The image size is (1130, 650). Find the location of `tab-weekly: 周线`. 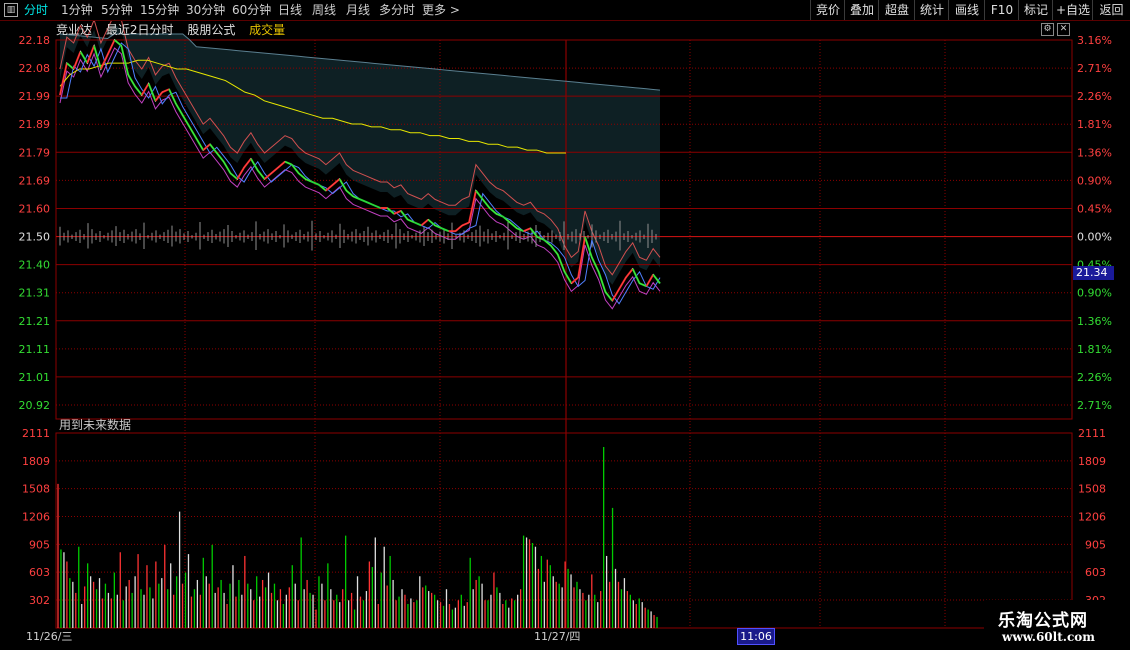

tab-weekly: 周线 is located at coordinates (324, 10).